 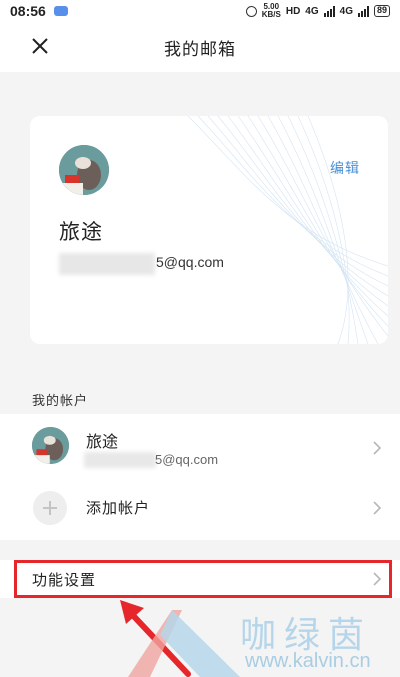 What do you see at coordinates (118, 508) in the screenshot?
I see `add-account-label: 添加帐户` at bounding box center [118, 508].